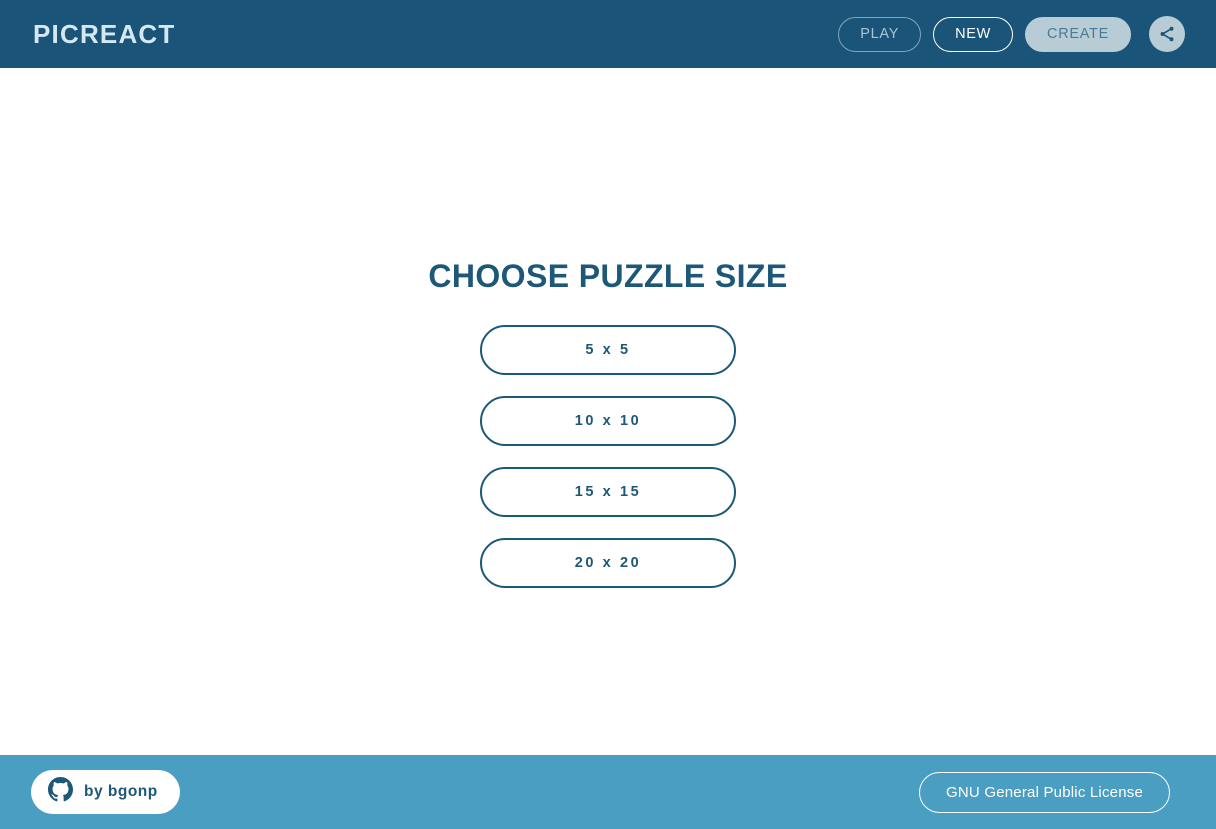 This screenshot has width=1216, height=829. I want to click on size-option-10x10: 10 x 10, so click(608, 421).